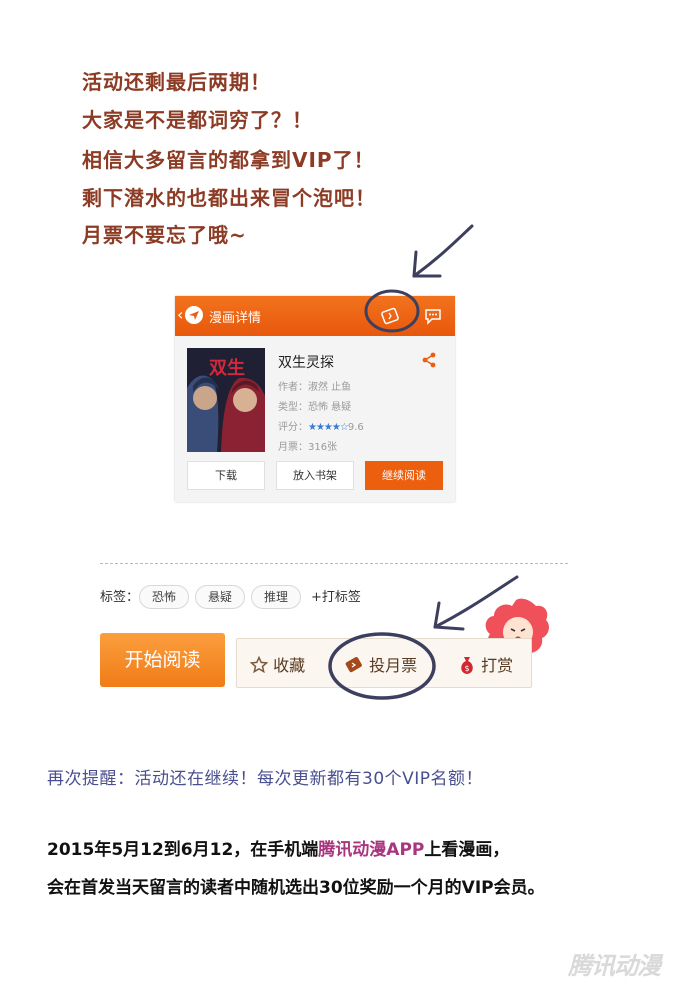  What do you see at coordinates (355, 427) in the screenshot?
I see `rating-value: 9.6` at bounding box center [355, 427].